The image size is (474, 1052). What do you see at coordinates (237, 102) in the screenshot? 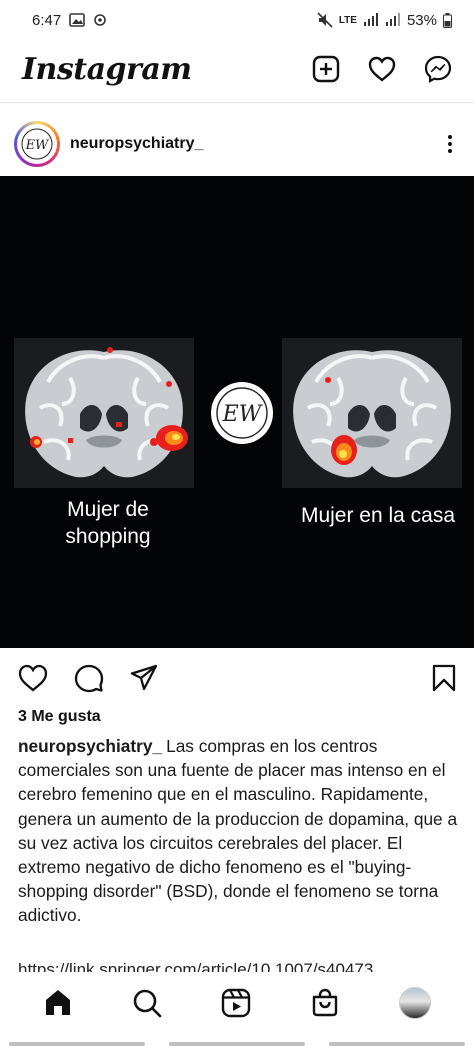
I see `header-divider` at bounding box center [237, 102].